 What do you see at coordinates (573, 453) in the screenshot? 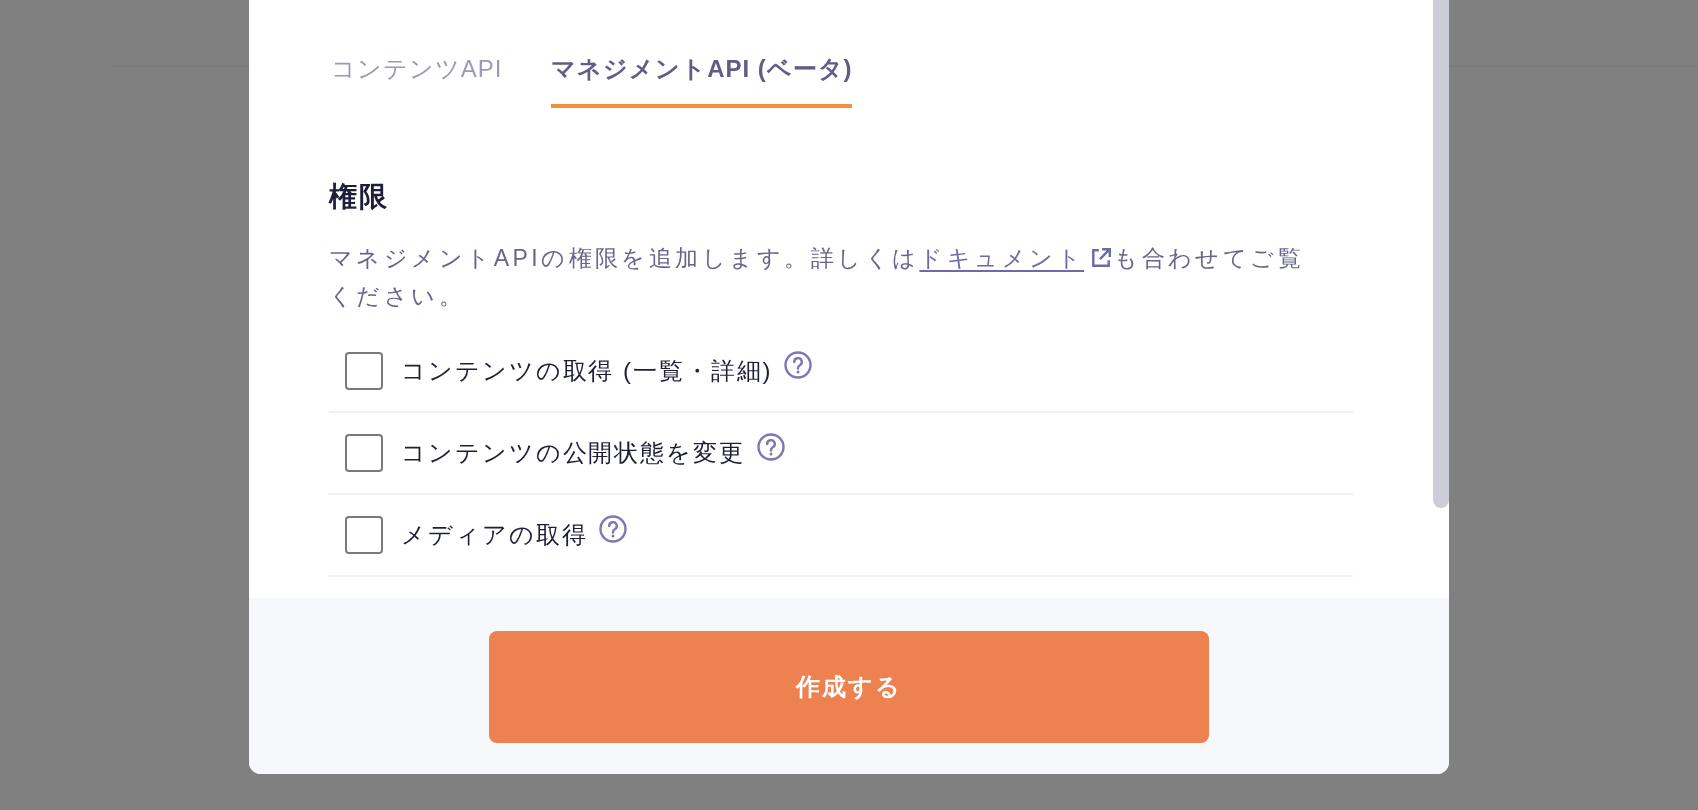
I see `permission-label: コンテンツの公開状態を変更` at bounding box center [573, 453].